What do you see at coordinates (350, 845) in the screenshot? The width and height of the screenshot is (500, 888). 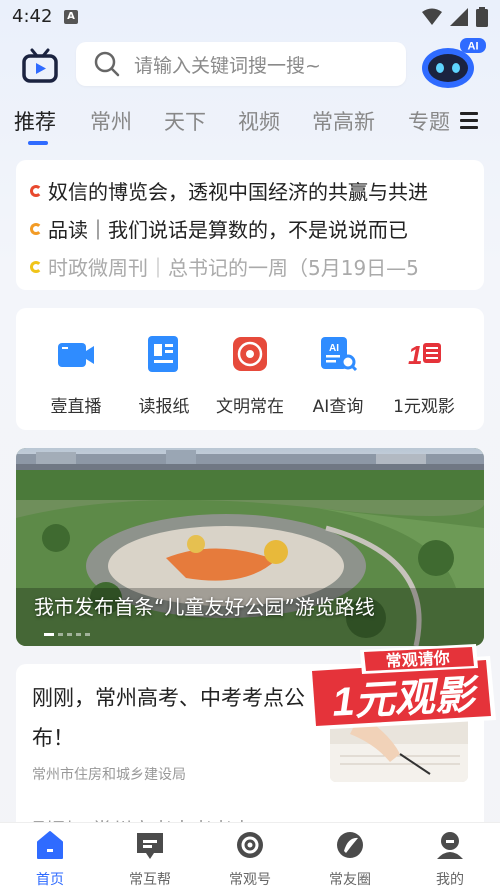 I see `circle-icon` at bounding box center [350, 845].